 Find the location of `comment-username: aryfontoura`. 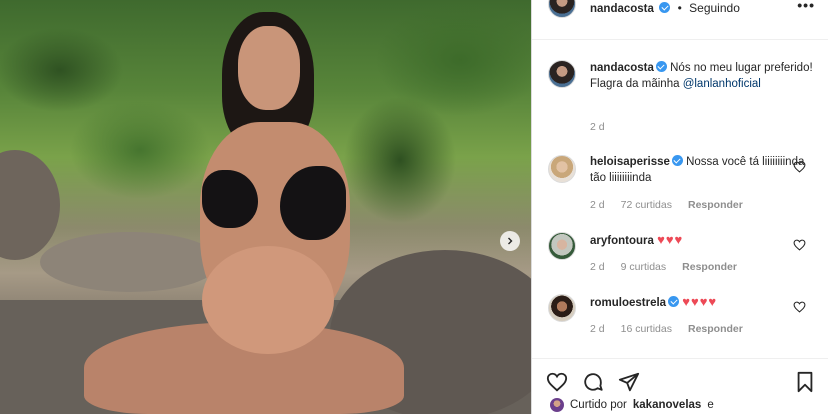

comment-username: aryfontoura is located at coordinates (622, 241).